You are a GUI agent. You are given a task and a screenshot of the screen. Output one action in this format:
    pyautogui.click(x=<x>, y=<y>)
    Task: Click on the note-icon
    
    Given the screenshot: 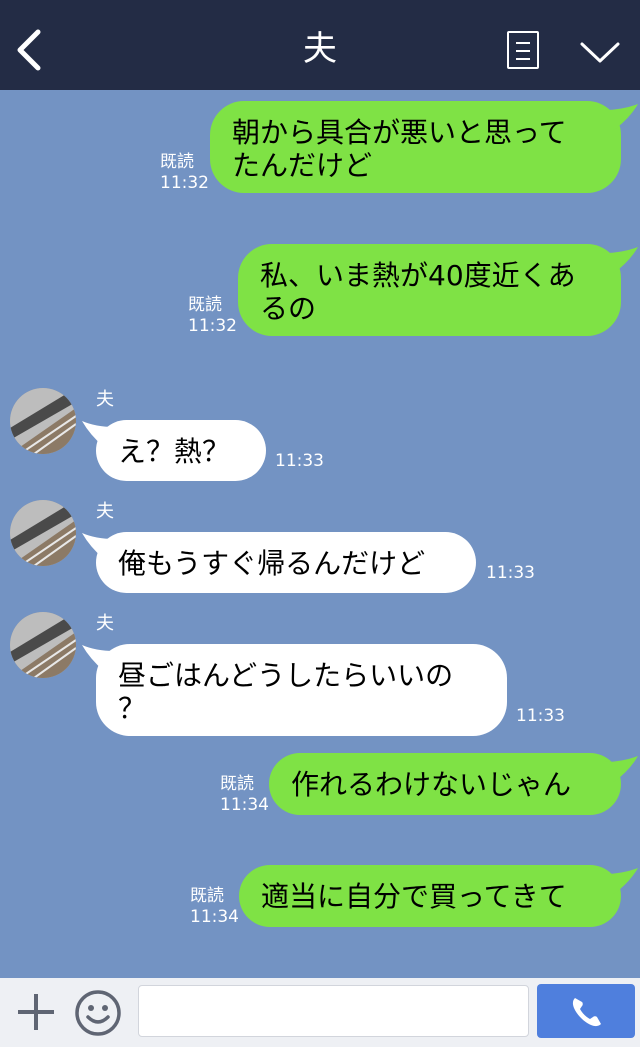 What is the action you would take?
    pyautogui.click(x=523, y=43)
    